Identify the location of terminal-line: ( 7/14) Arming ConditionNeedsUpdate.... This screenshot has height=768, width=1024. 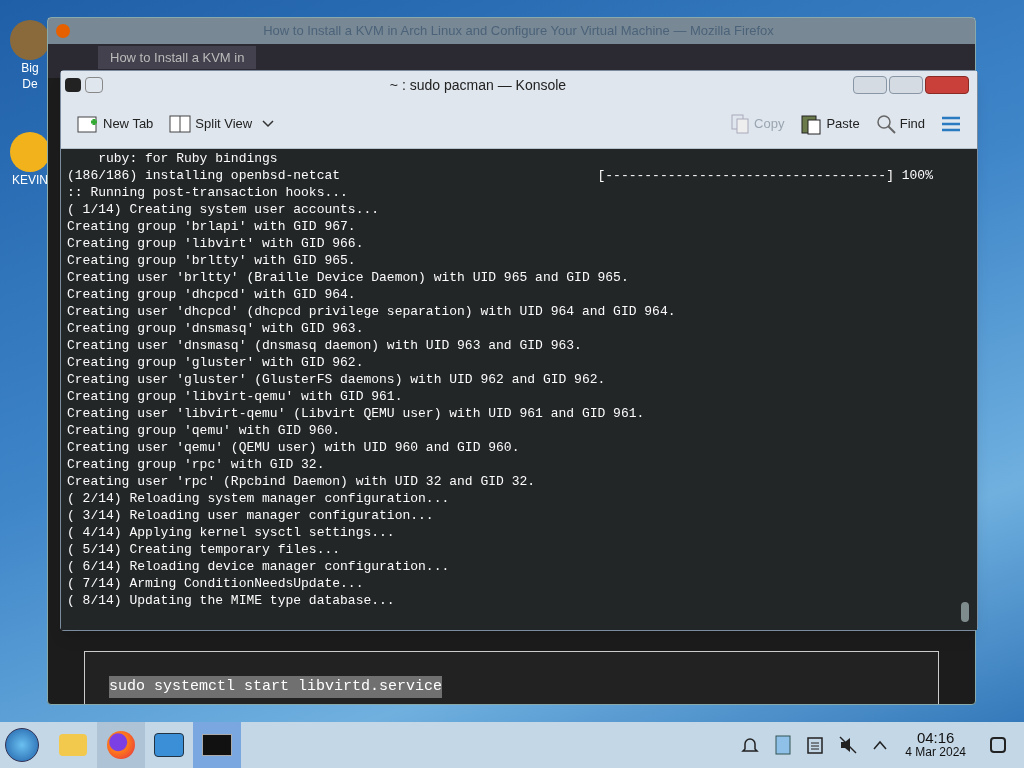
(215, 583).